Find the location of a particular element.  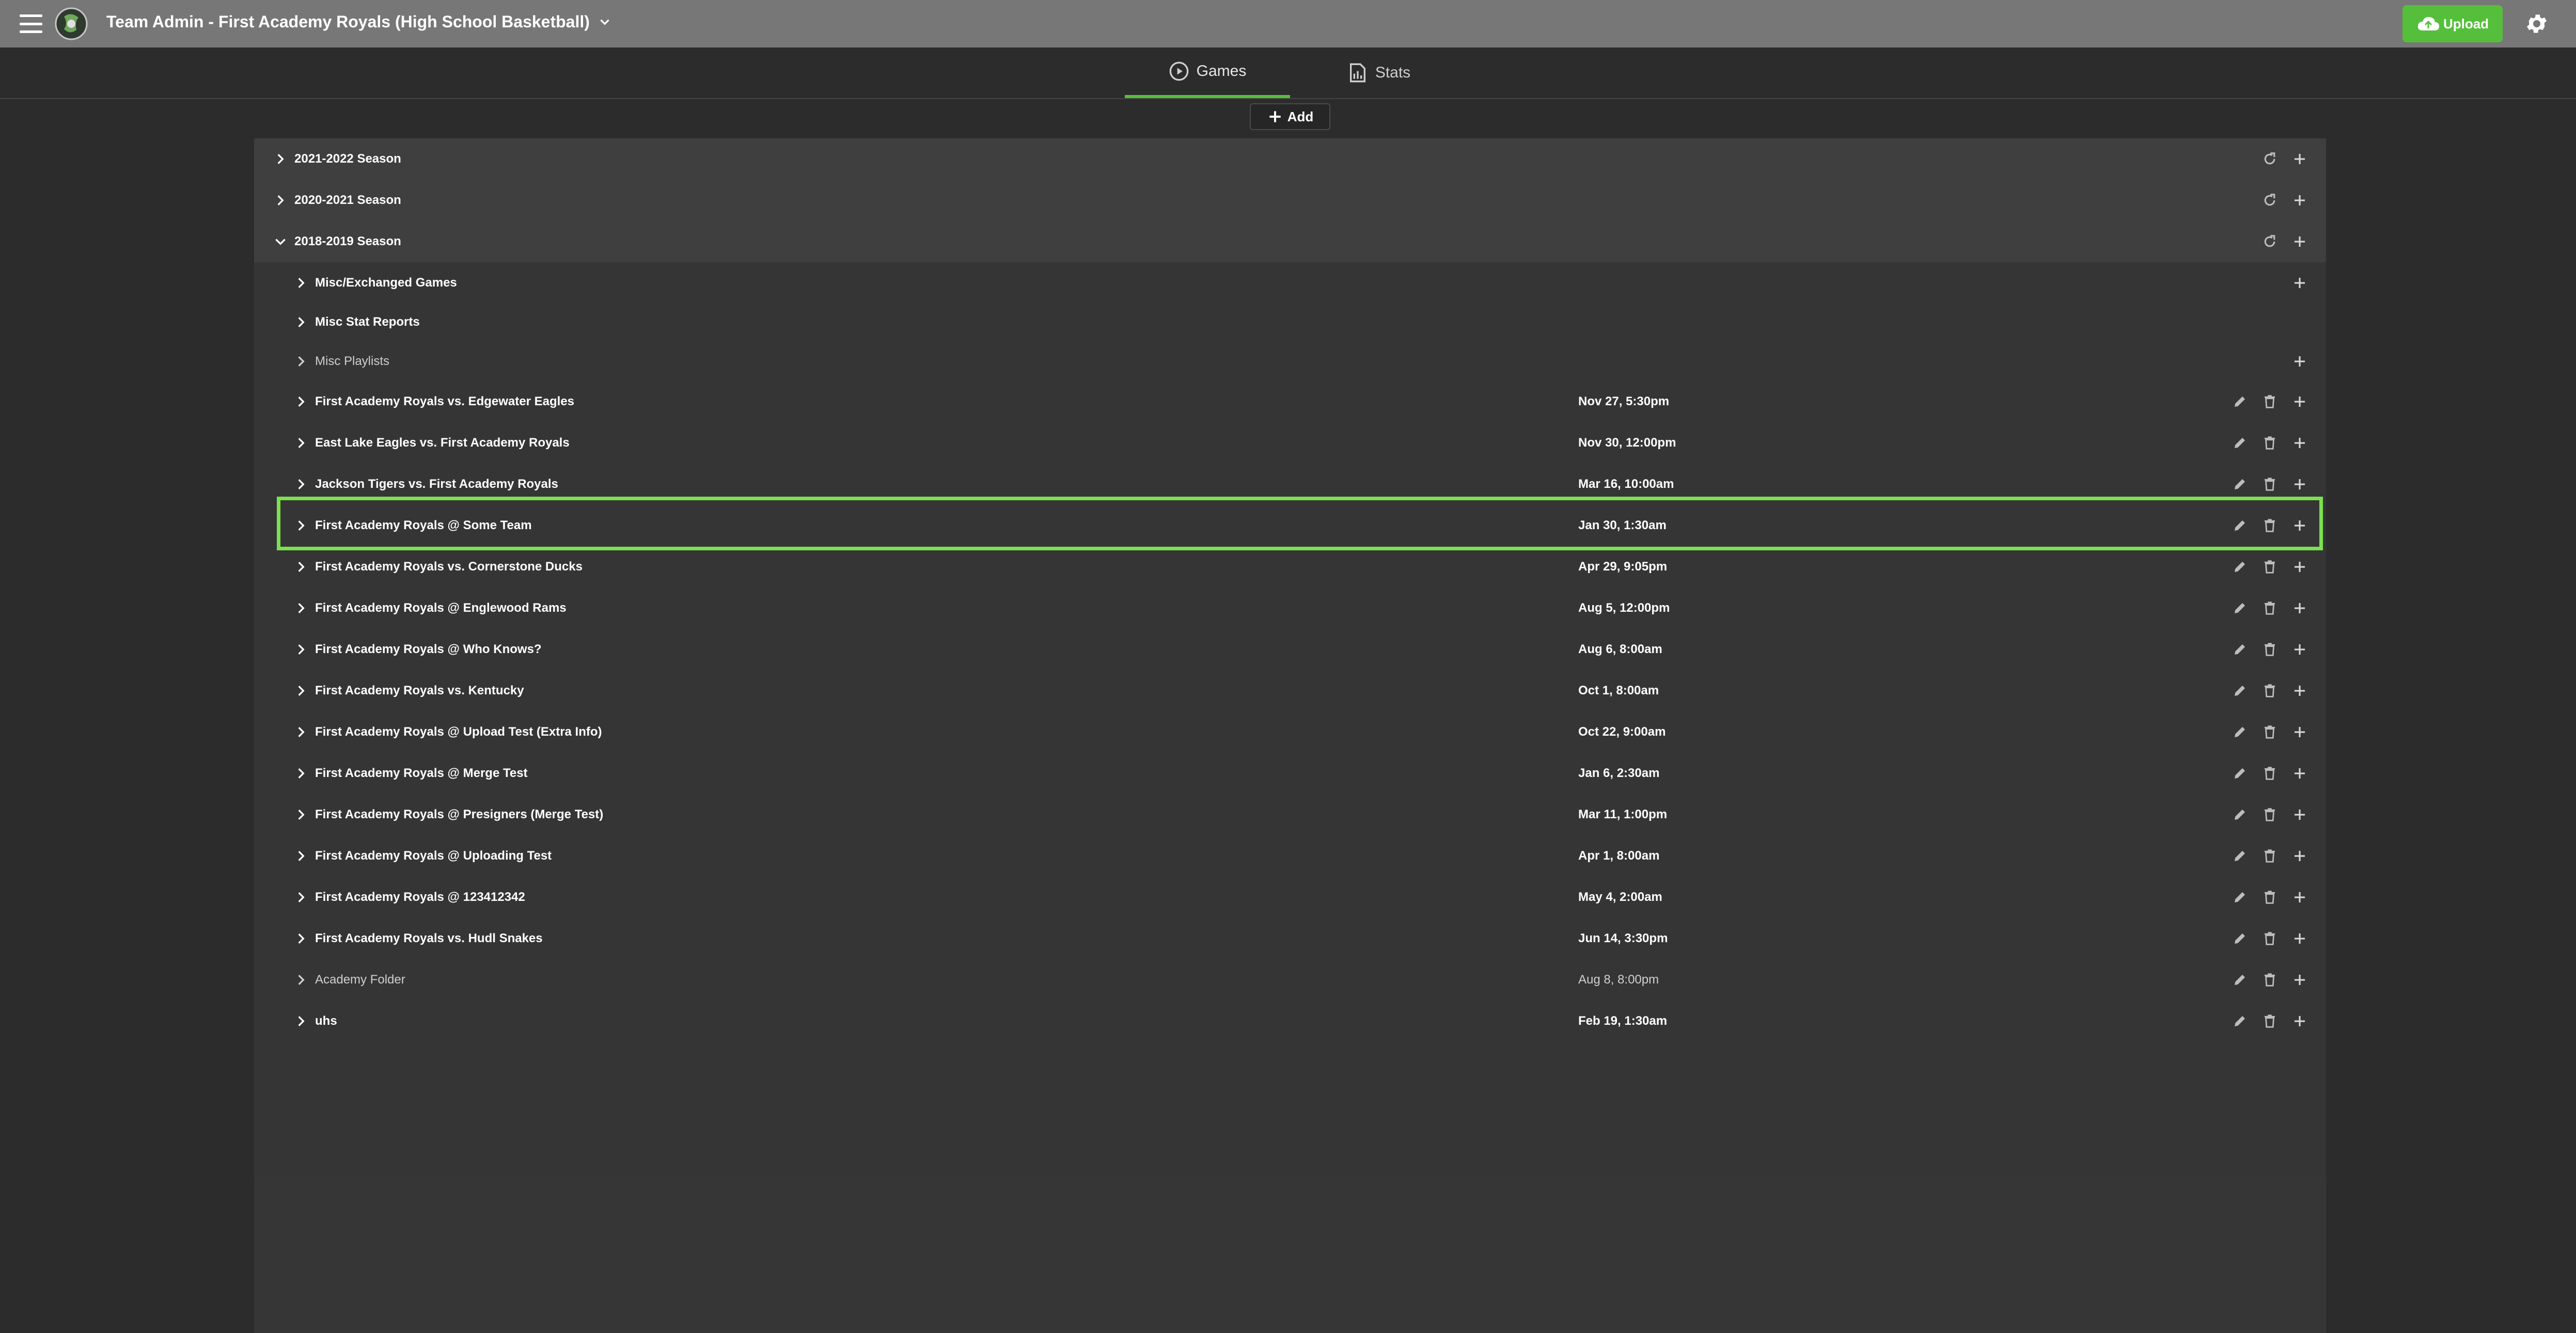

stats-report-icon is located at coordinates (1357, 73).